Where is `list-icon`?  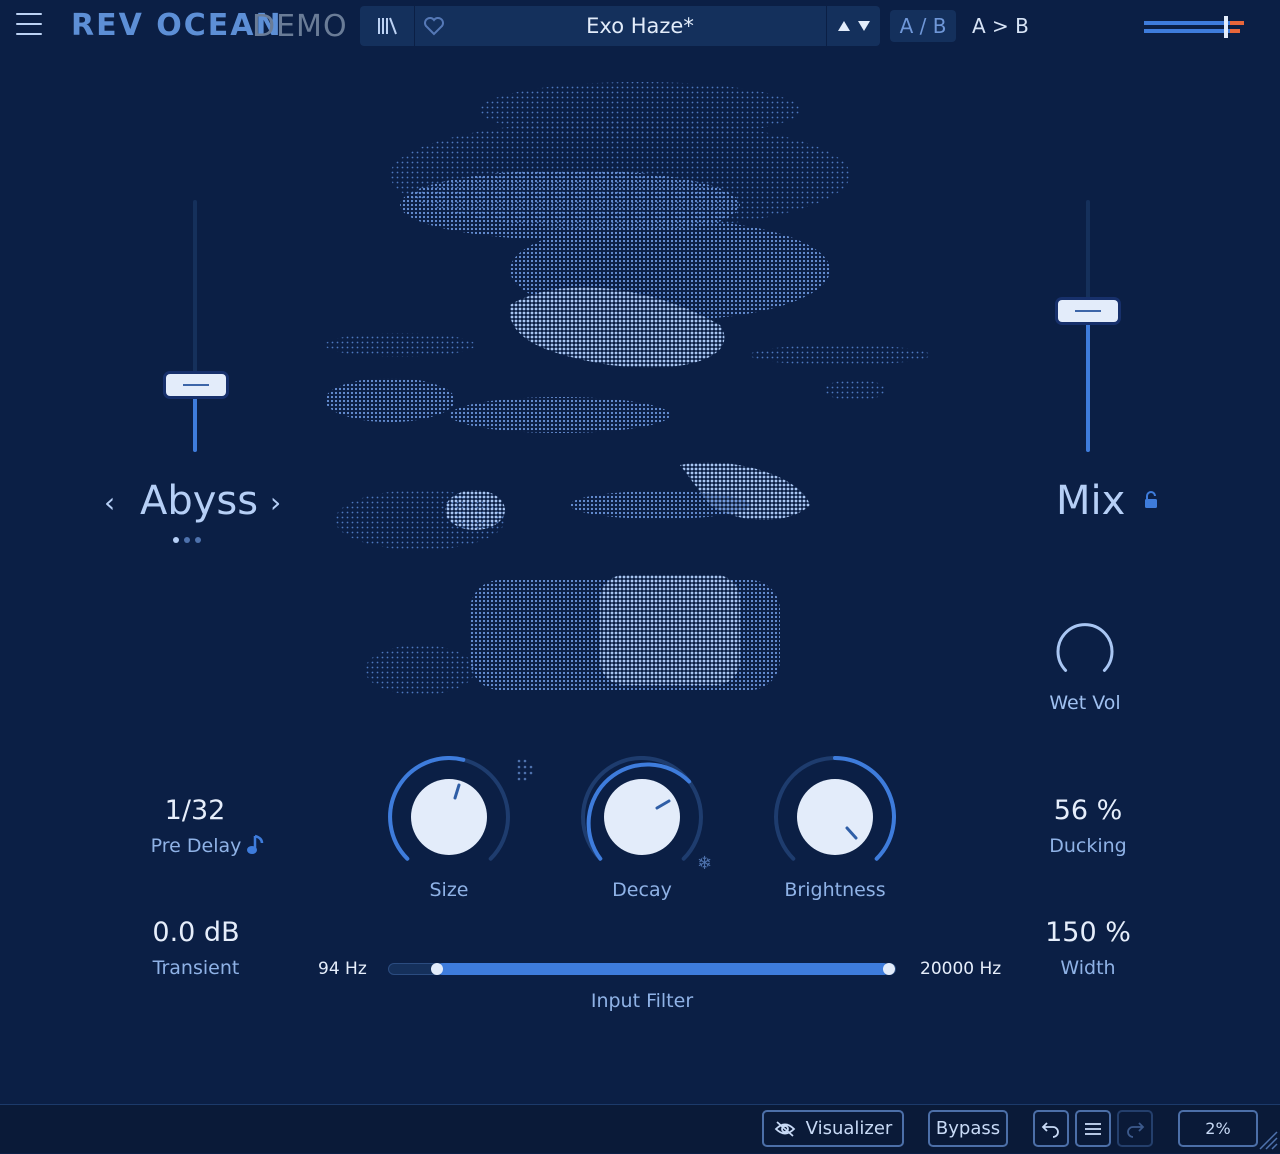
list-icon is located at coordinates (1093, 1128).